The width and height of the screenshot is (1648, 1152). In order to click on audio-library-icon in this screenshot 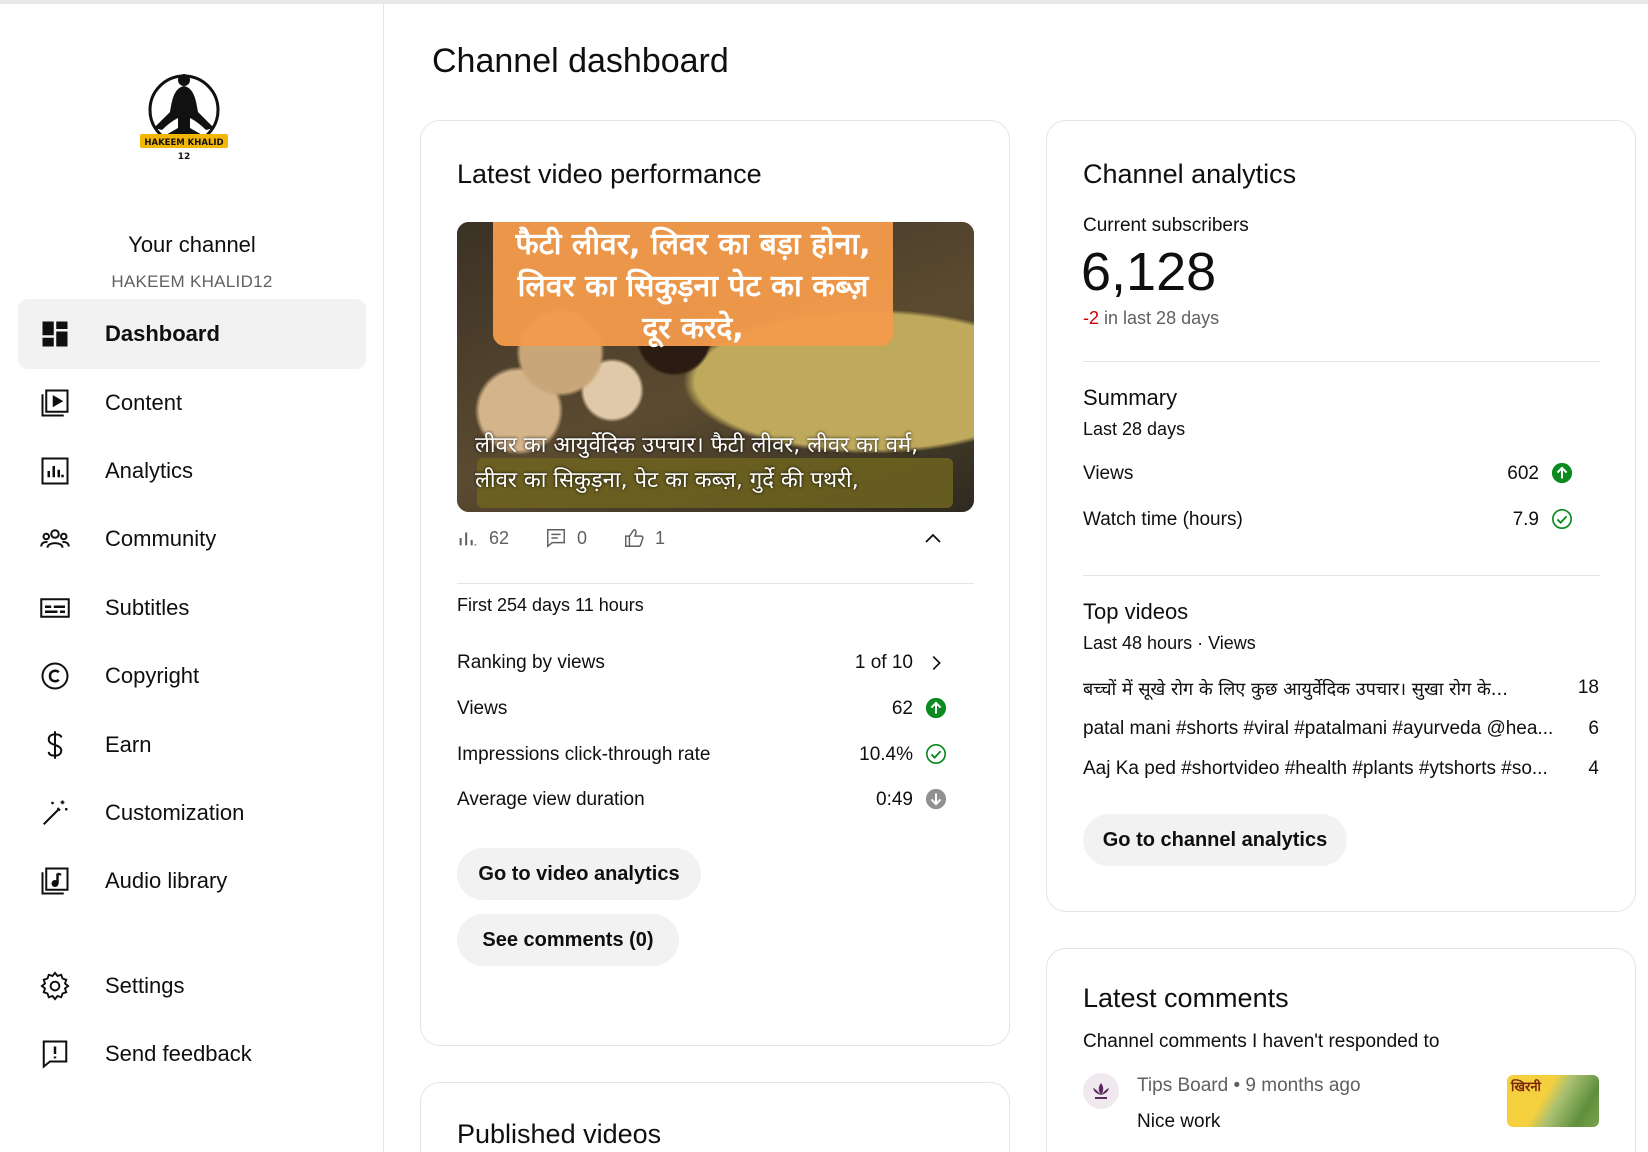, I will do `click(55, 881)`.